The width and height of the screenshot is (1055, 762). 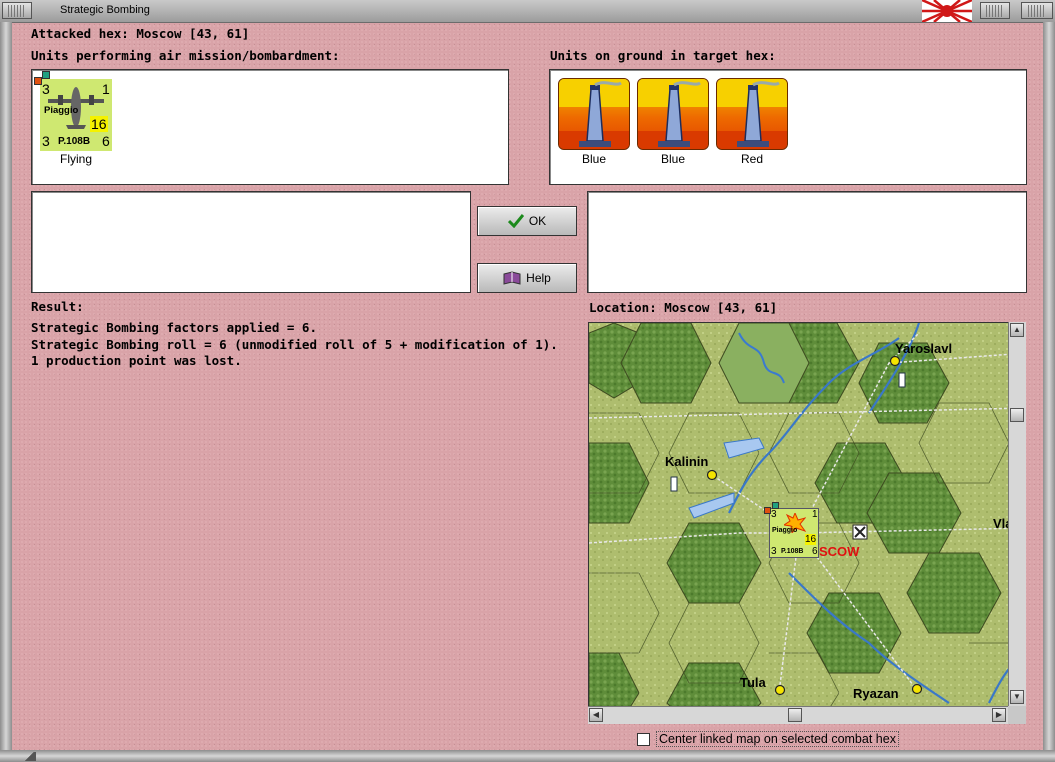 What do you see at coordinates (777, 739) in the screenshot?
I see `center-map-checkbox-label: Center linked map on selected combat hex` at bounding box center [777, 739].